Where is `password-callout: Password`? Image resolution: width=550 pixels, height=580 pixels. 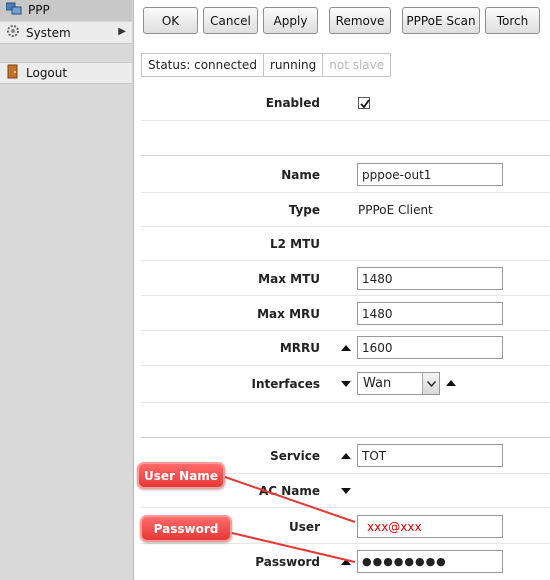
password-callout: Password is located at coordinates (186, 528).